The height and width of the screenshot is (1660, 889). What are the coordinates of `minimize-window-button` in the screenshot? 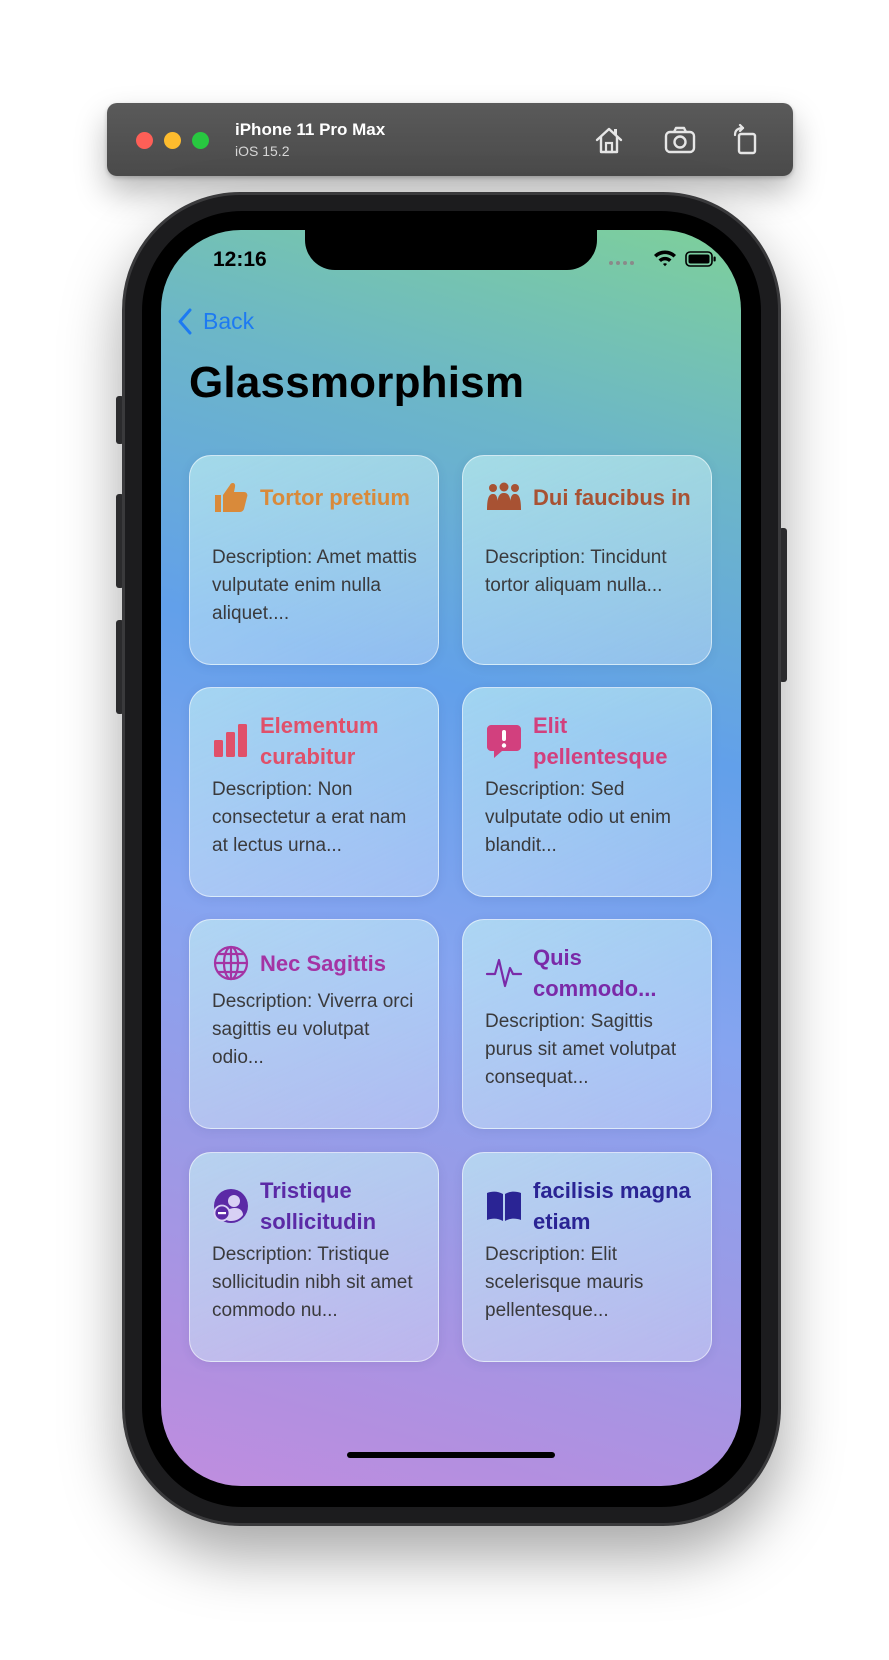 It's located at (172, 140).